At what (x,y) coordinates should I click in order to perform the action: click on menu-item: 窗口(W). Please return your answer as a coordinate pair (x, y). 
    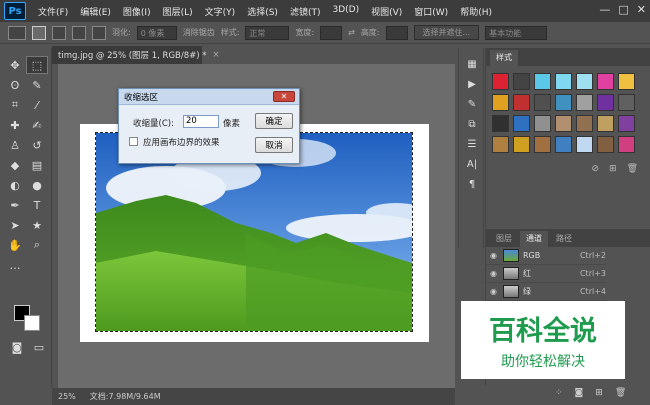
    Looking at the image, I should click on (431, 11).